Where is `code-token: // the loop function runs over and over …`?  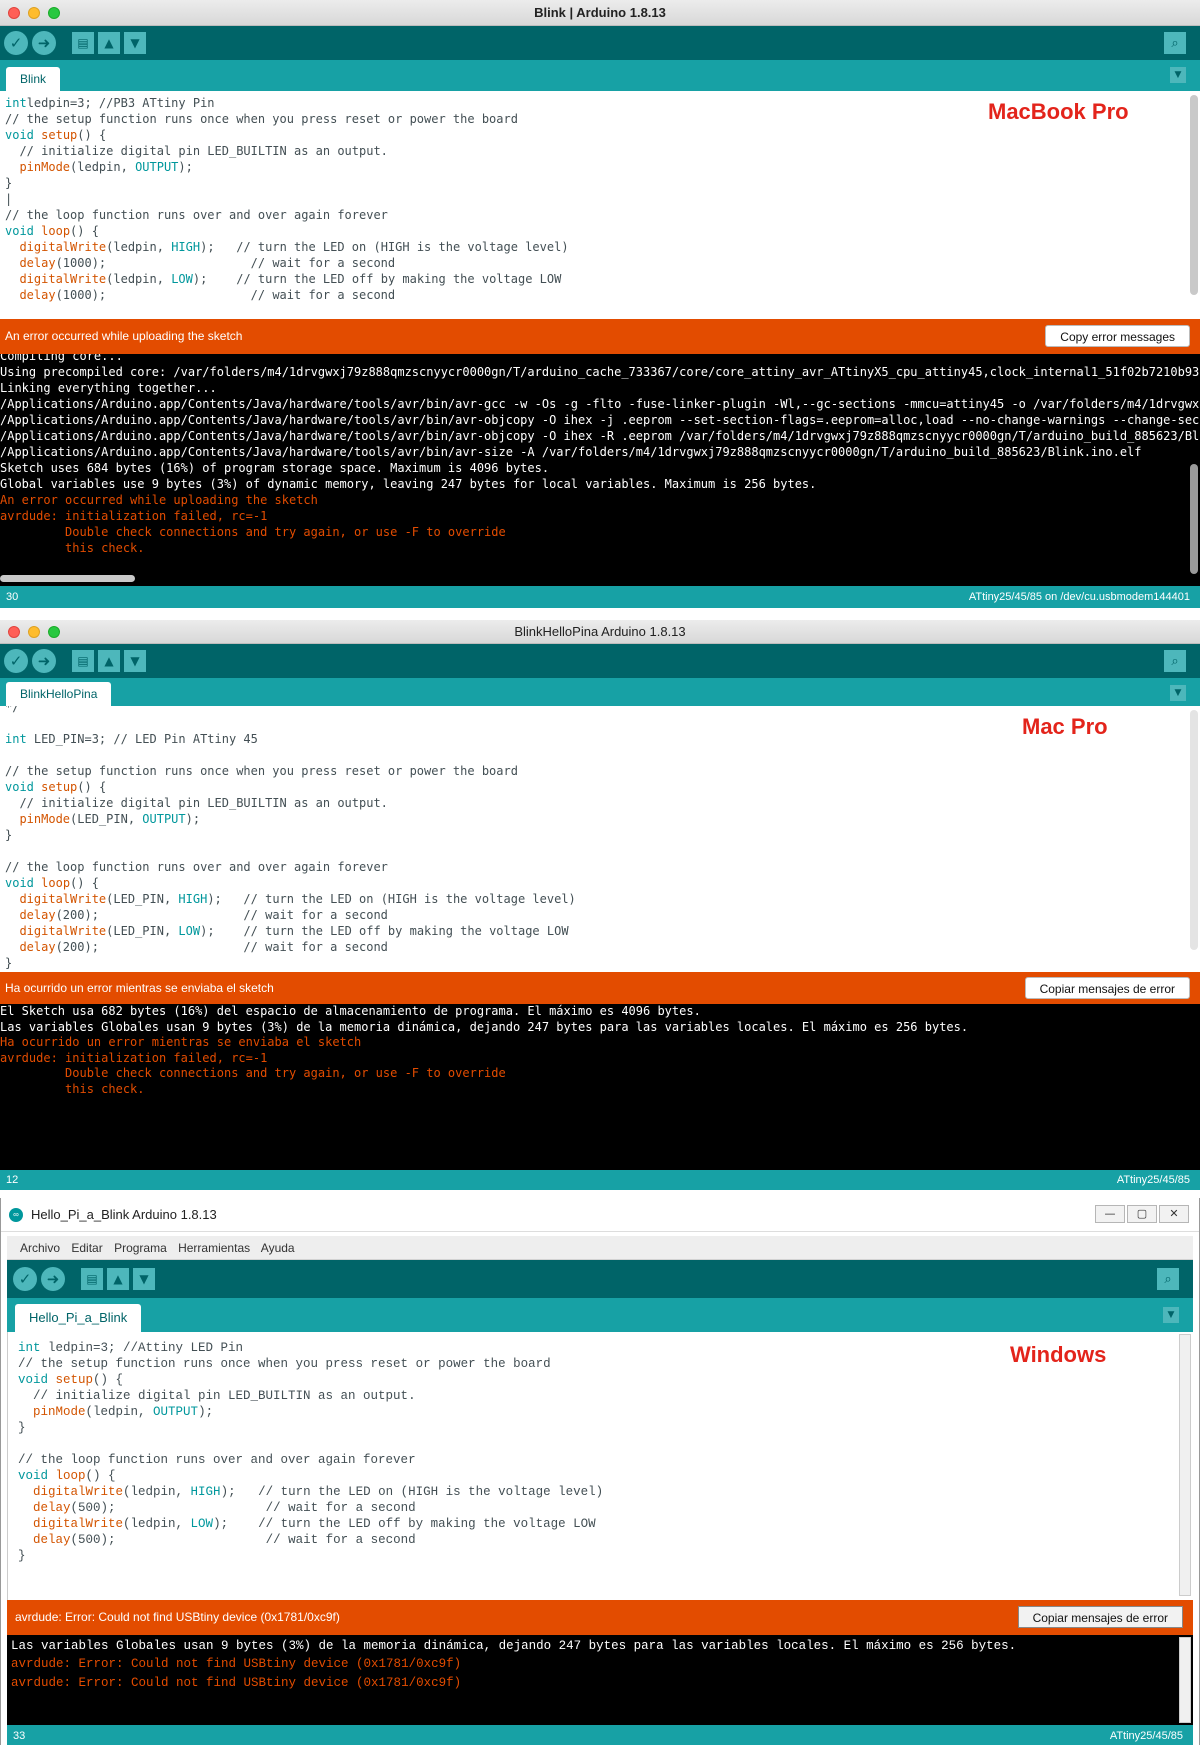 code-token: // the loop function runs over and over … is located at coordinates (196, 215).